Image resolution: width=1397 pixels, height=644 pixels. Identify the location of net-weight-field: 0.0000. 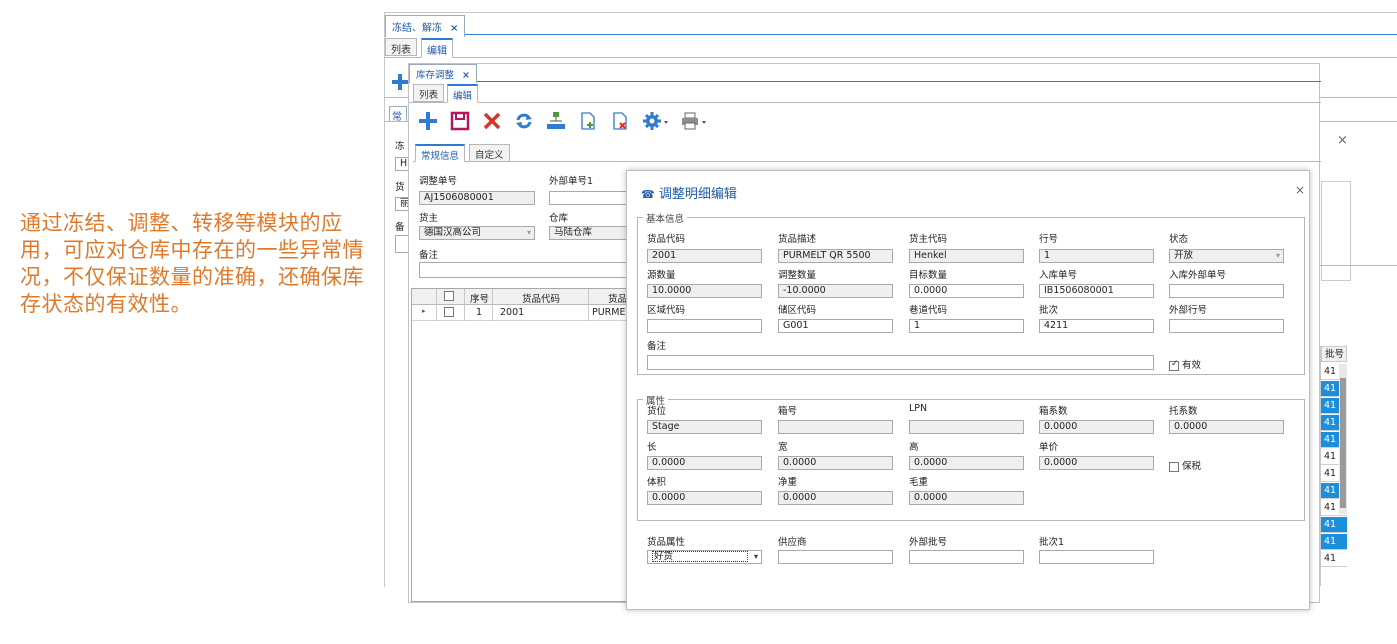
(835, 498).